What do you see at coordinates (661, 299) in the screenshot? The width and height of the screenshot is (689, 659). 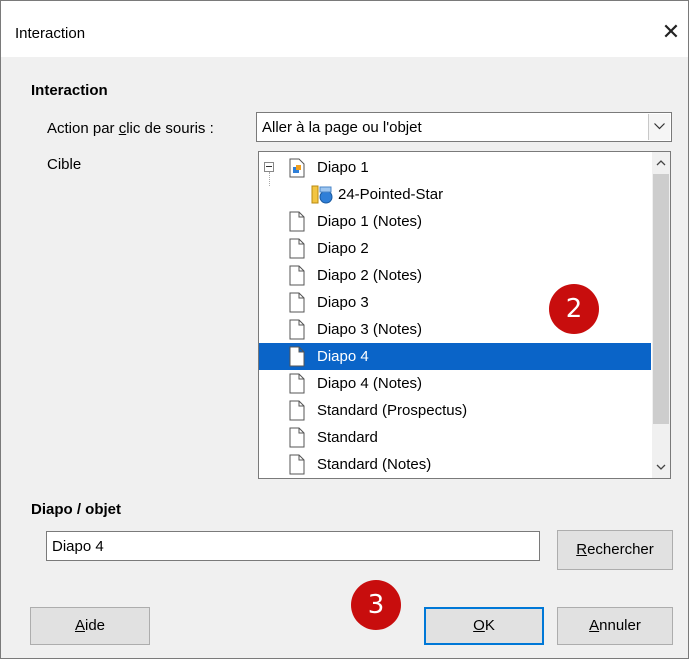 I see `scrollbar-thumb` at bounding box center [661, 299].